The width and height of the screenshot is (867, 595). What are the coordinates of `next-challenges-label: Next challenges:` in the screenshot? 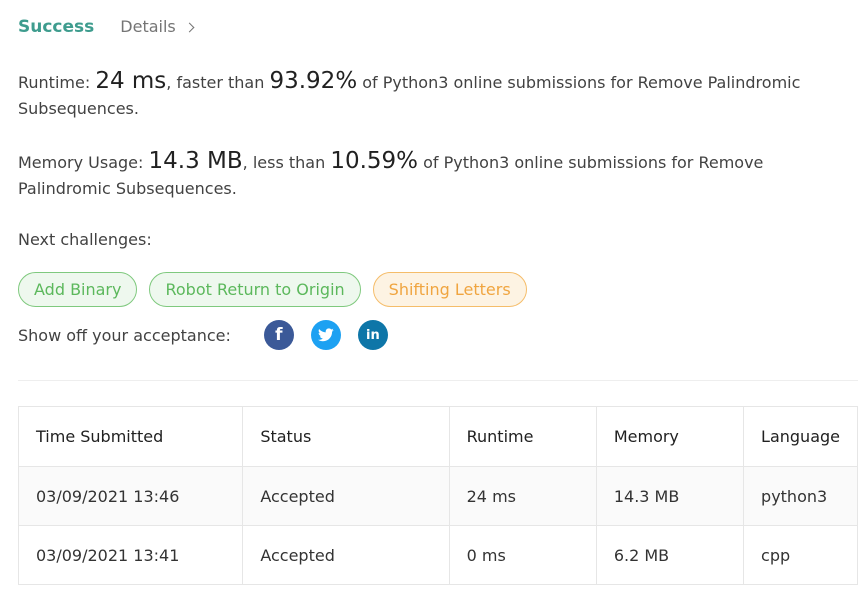 It's located at (85, 239).